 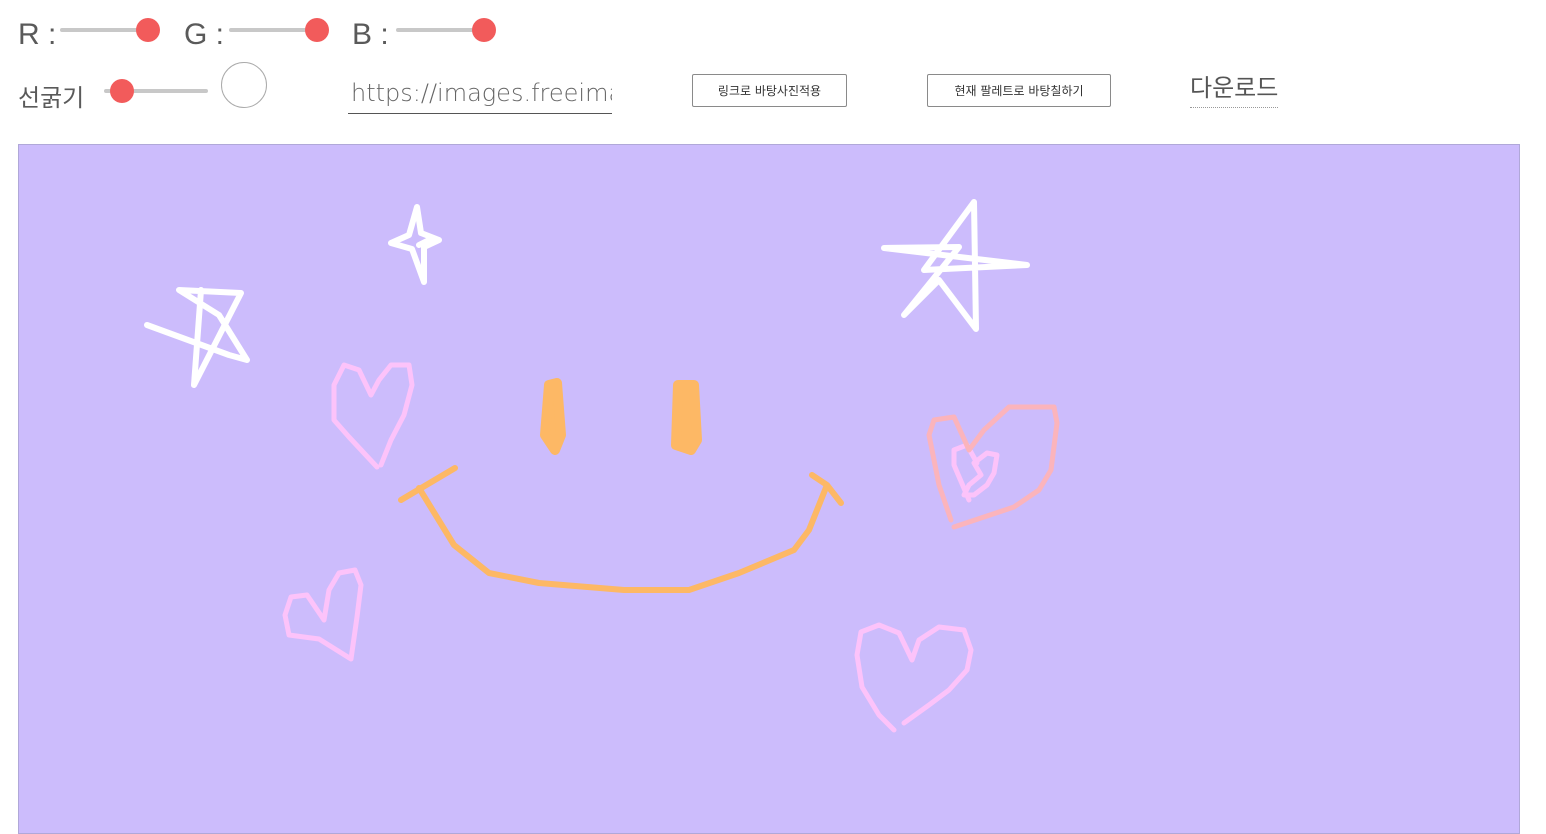 I want to click on g-slider, so click(x=280, y=30).